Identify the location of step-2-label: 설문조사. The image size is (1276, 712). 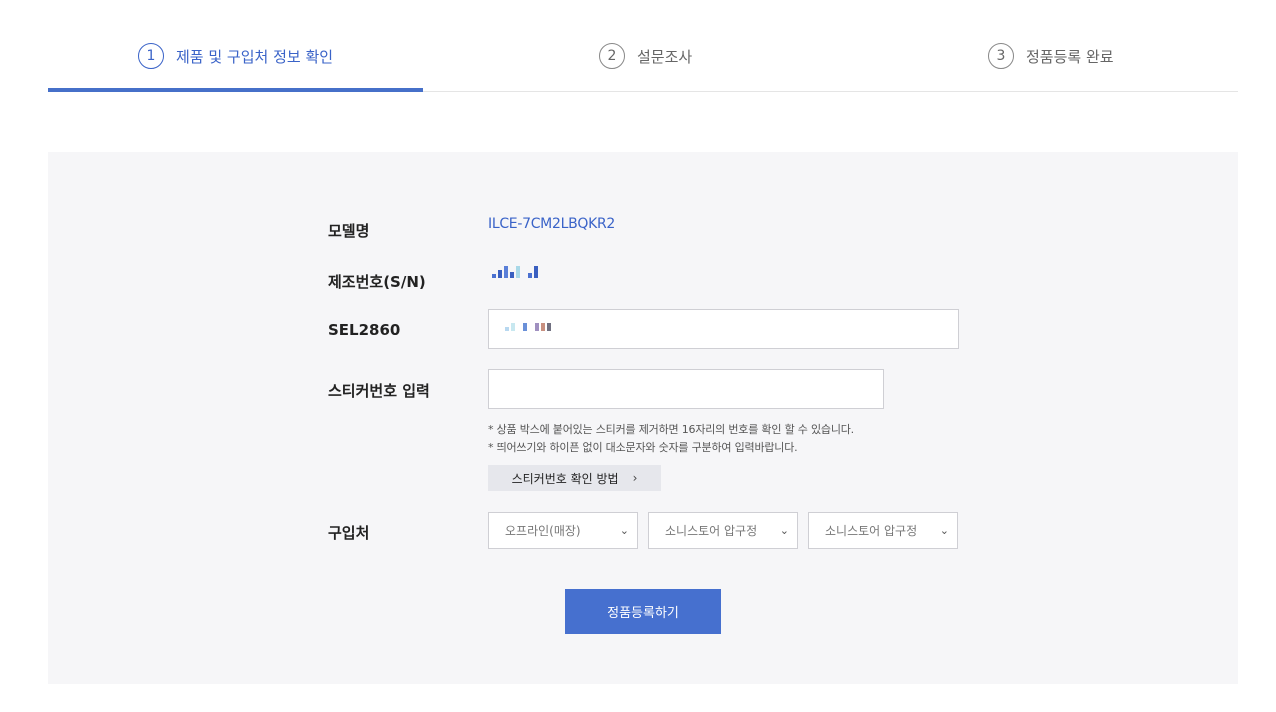
(665, 56).